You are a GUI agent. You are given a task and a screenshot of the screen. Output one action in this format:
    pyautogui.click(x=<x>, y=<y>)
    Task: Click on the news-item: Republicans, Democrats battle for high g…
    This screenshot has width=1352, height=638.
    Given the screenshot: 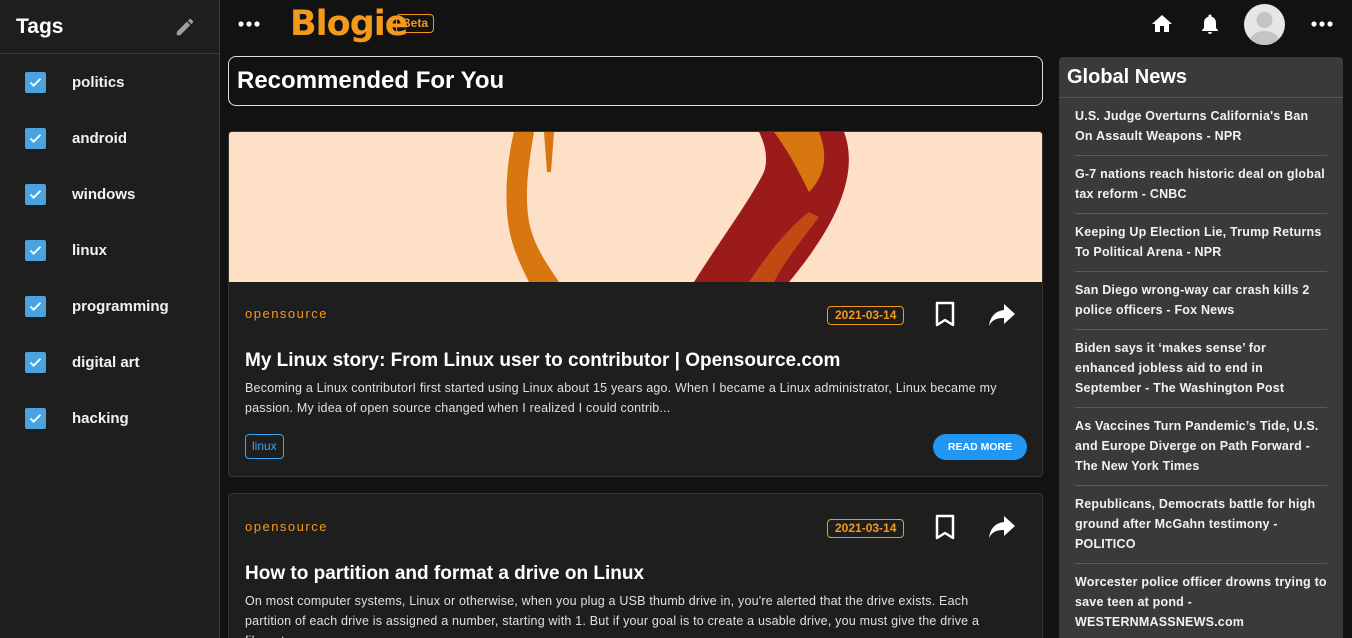 What is the action you would take?
    pyautogui.click(x=1201, y=525)
    